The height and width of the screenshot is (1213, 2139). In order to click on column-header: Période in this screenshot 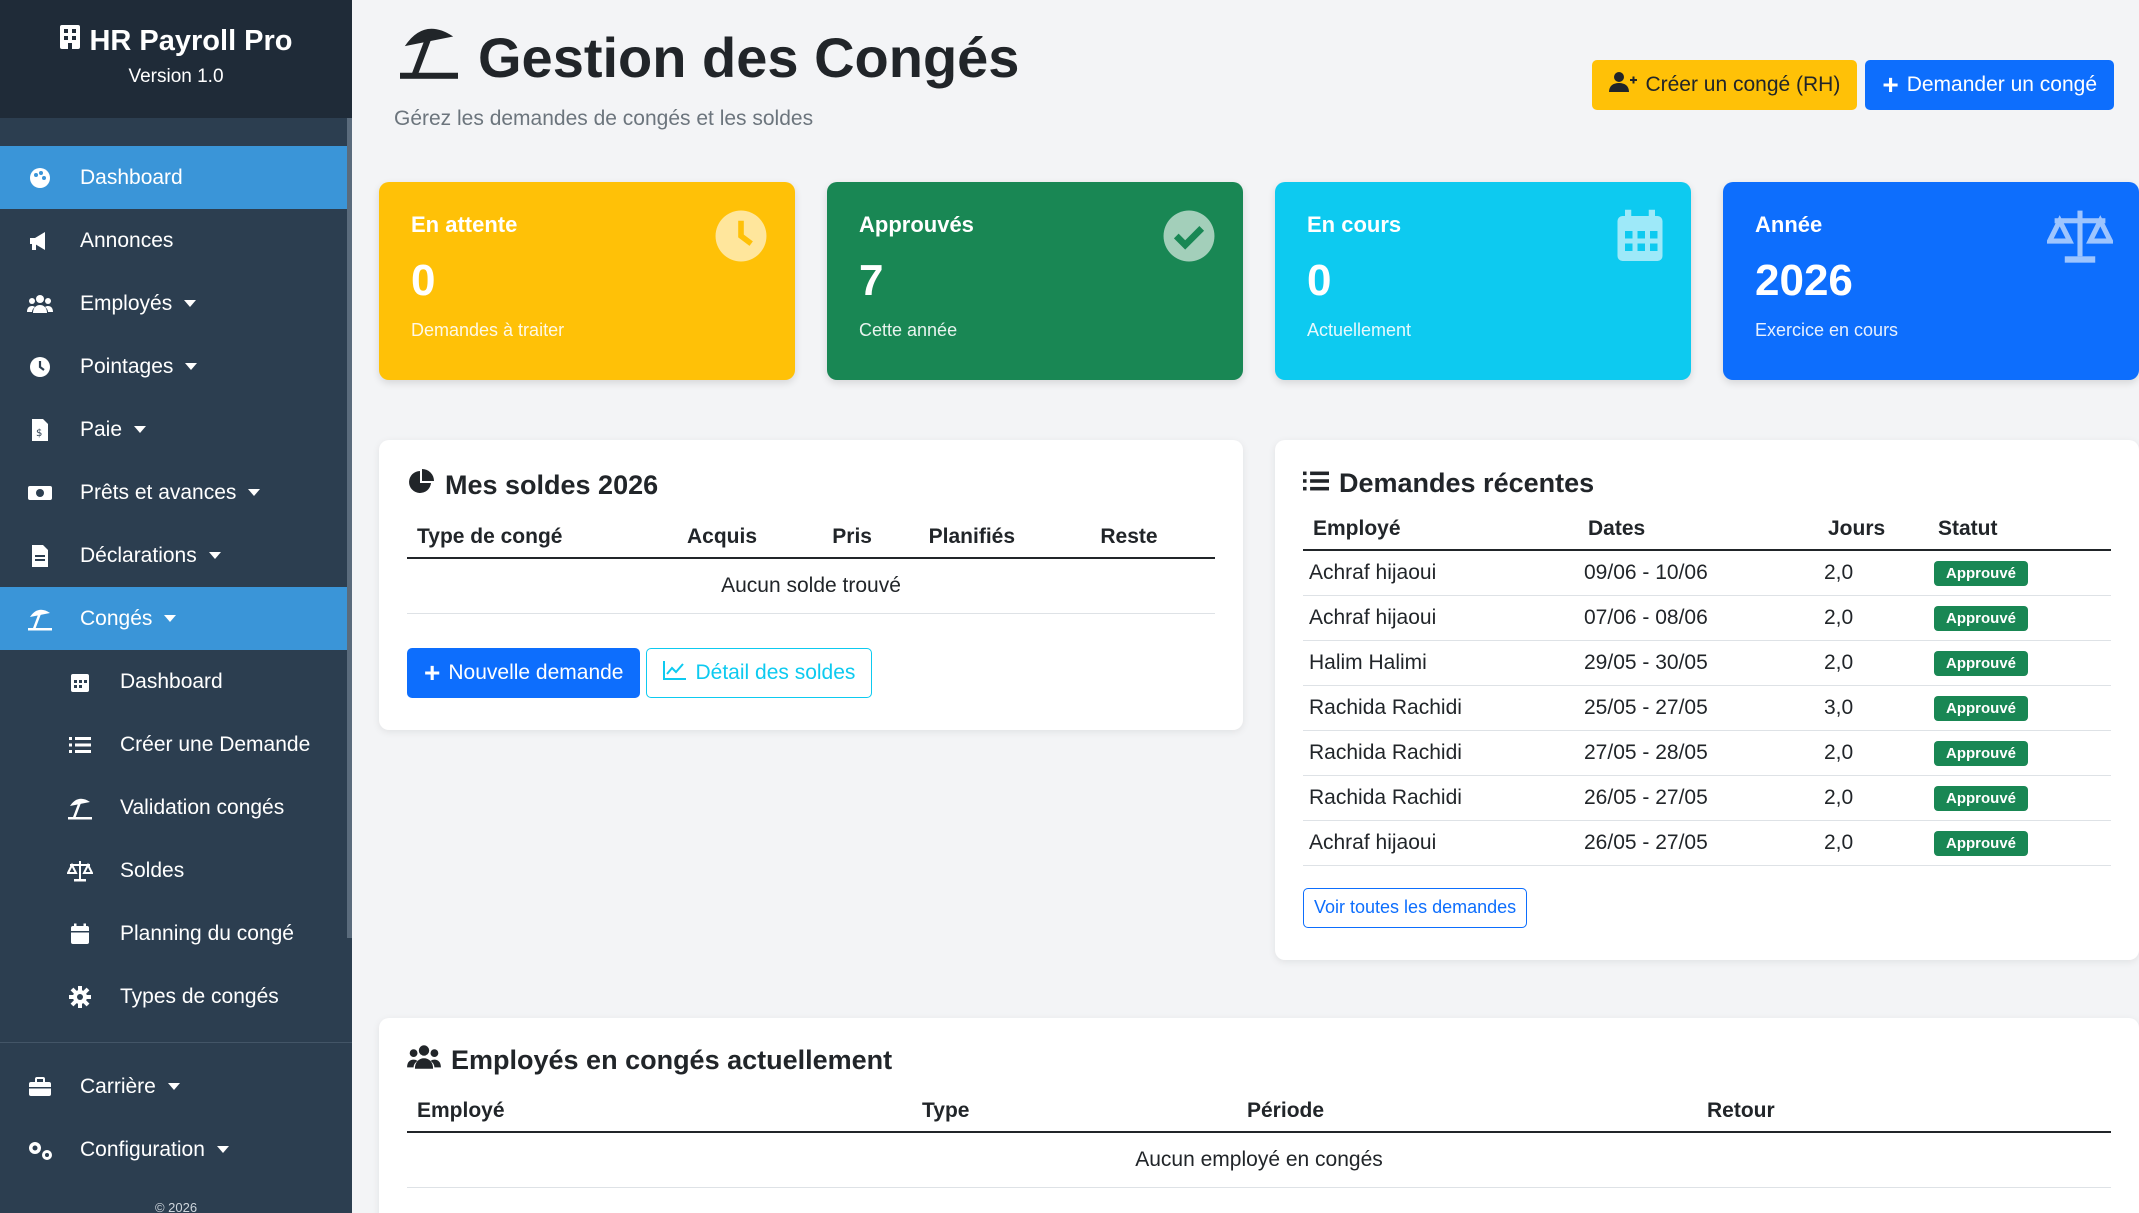, I will do `click(1467, 1112)`.